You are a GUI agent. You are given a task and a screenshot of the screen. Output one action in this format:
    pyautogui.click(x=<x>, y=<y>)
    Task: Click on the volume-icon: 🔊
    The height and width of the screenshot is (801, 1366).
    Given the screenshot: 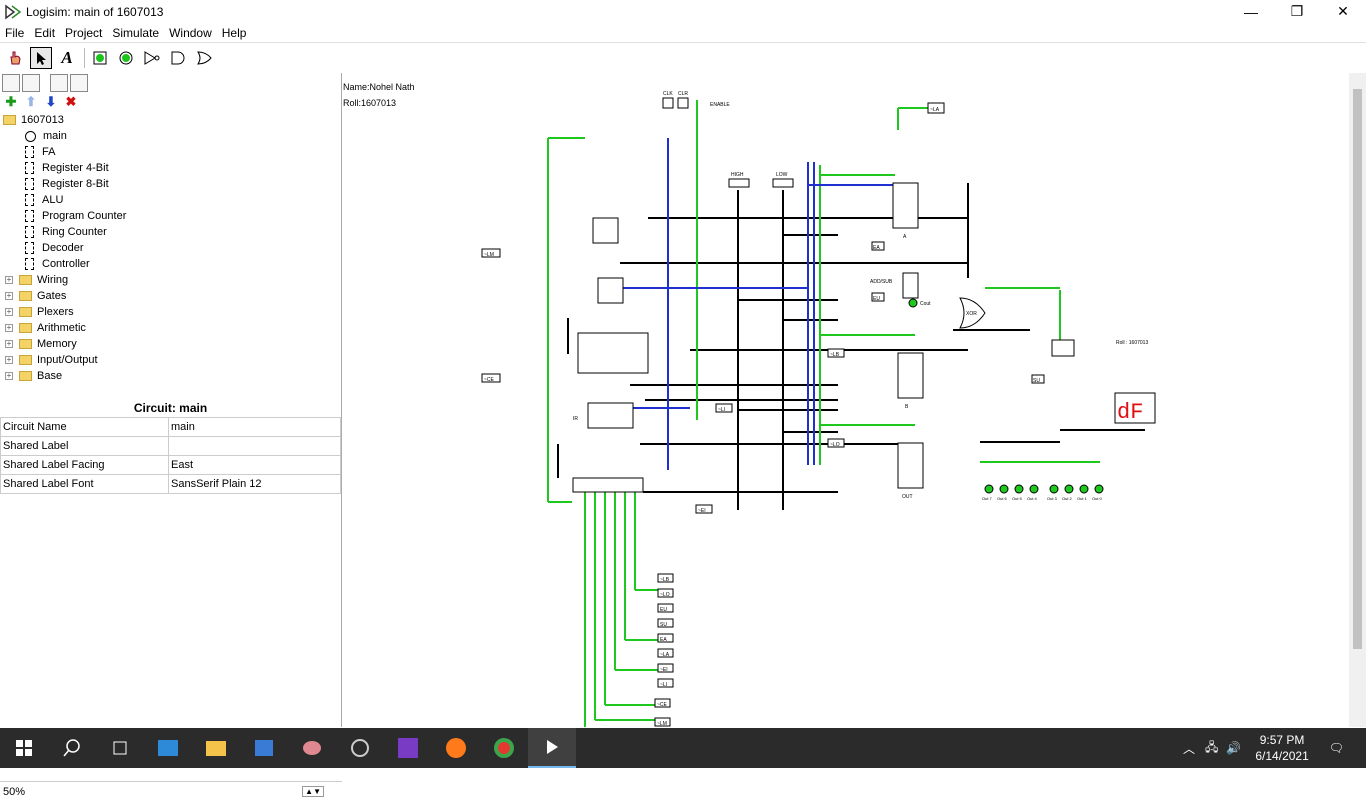 What is the action you would take?
    pyautogui.click(x=1233, y=748)
    